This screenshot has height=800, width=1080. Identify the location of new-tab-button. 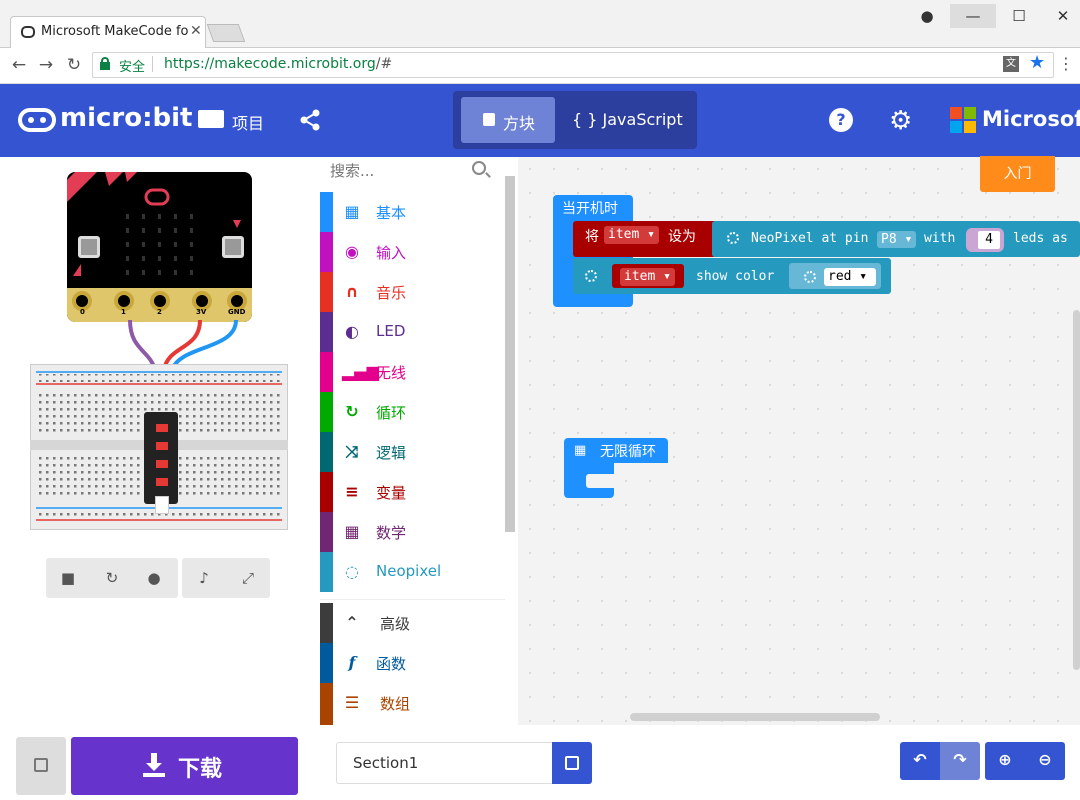
(226, 33).